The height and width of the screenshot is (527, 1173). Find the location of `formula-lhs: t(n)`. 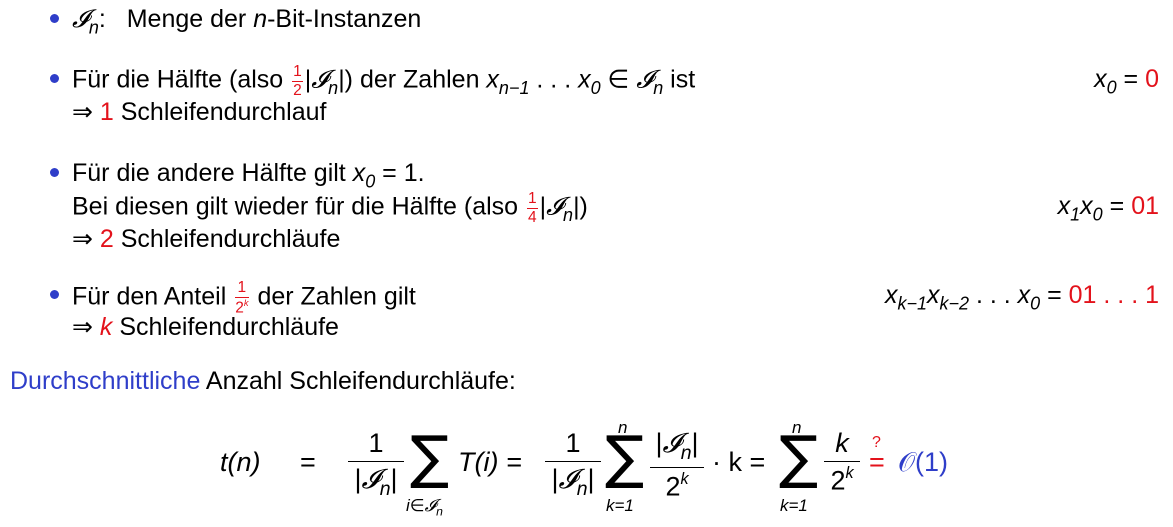

formula-lhs: t(n) is located at coordinates (240, 462).